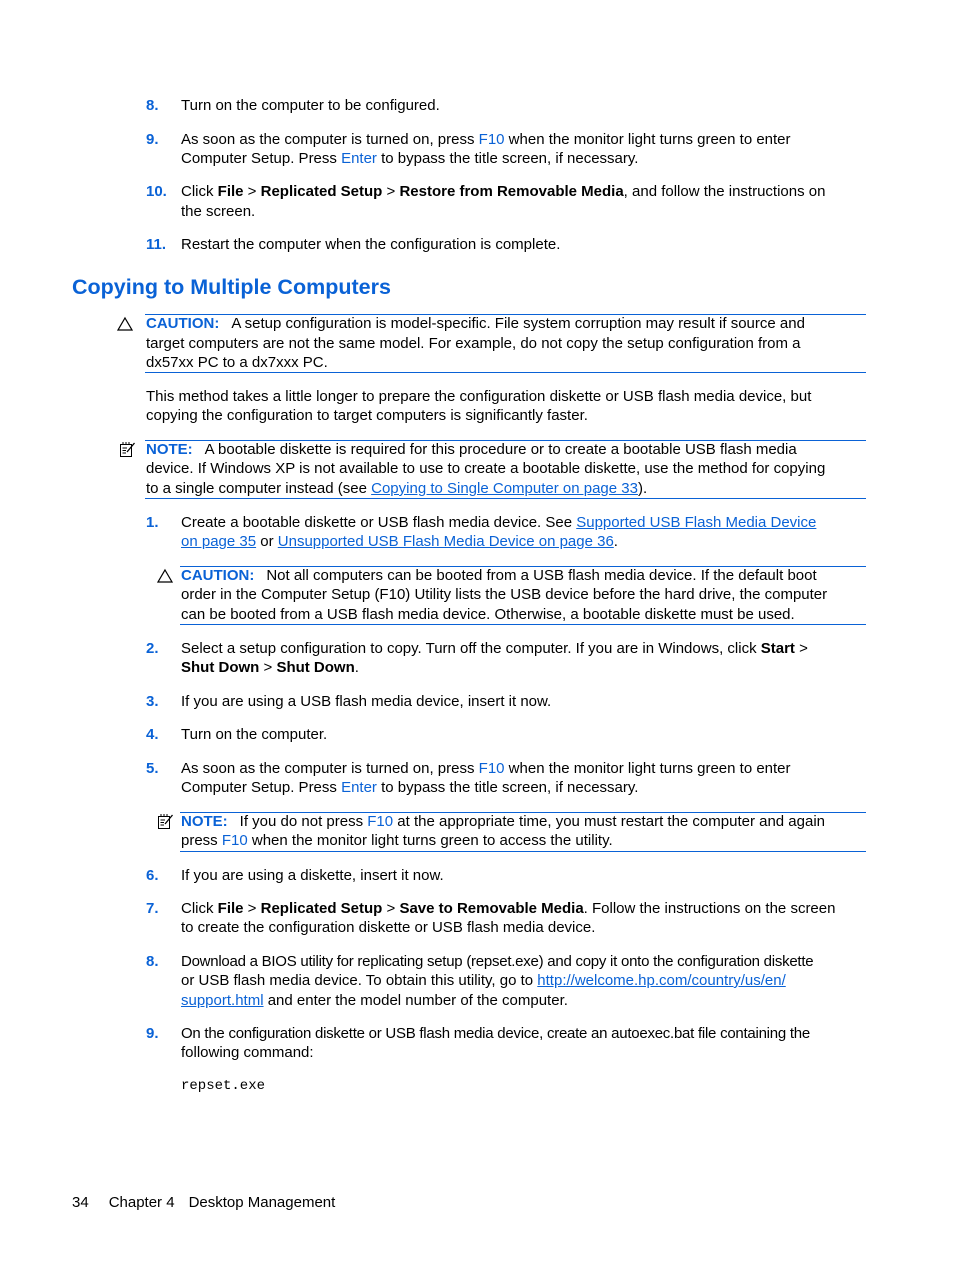 This screenshot has height=1270, width=954. Describe the element at coordinates (183, 323) in the screenshot. I see `caution-label: CAUTION:` at that location.